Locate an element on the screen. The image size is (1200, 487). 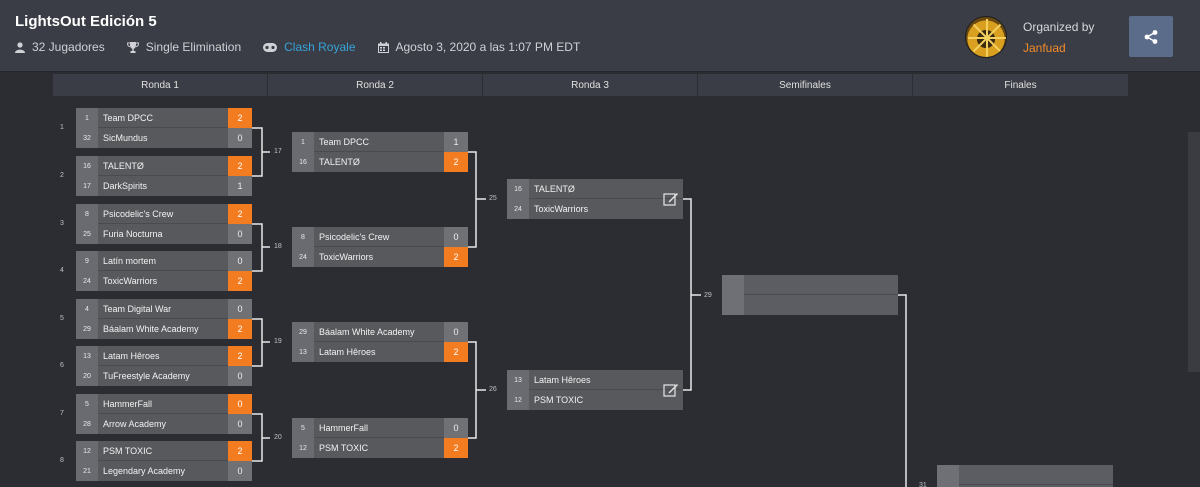
match: 13 Latam Hêroes 2 20 TuFreestyle Academy 0 is located at coordinates (164, 366).